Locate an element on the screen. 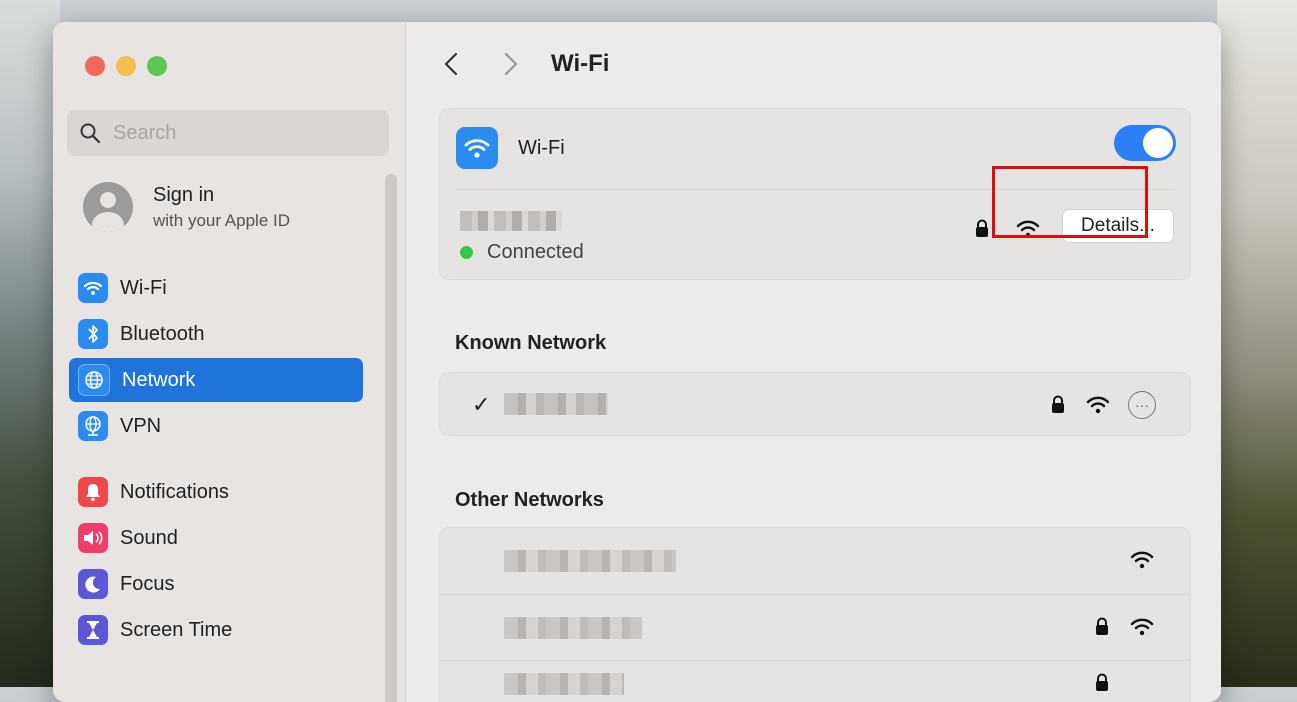 This screenshot has height=702, width=1297. sidebar-item-label: Wi-Fi is located at coordinates (143, 287).